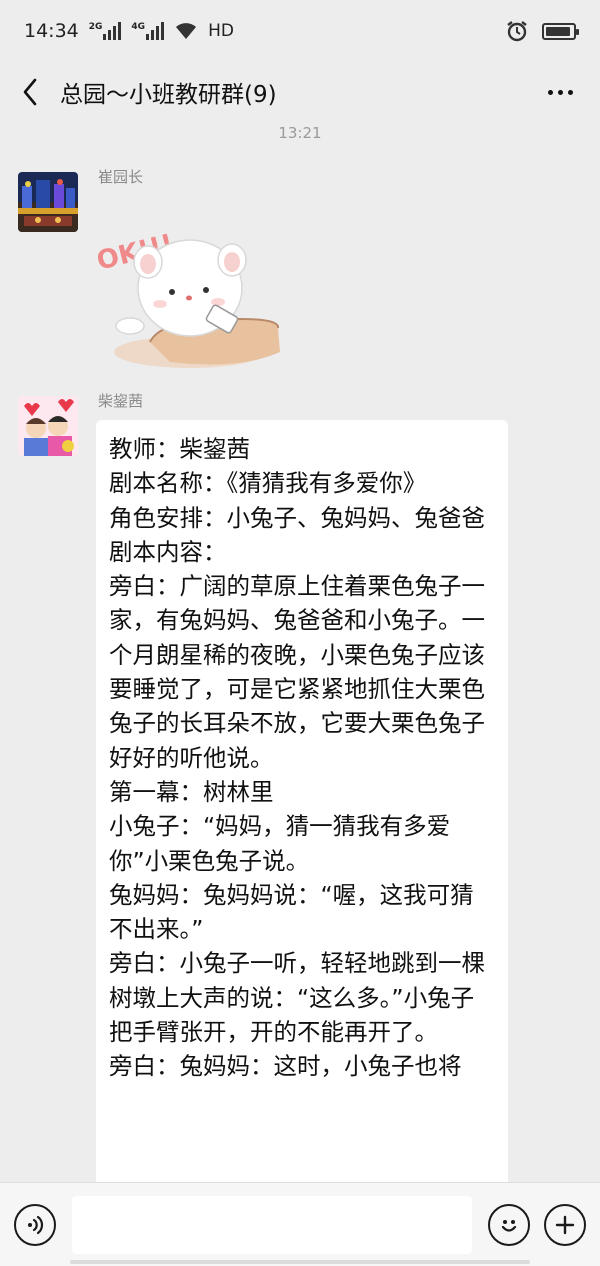 The height and width of the screenshot is (1266, 600). I want to click on message-line: 教师：柴鋆茜, so click(179, 449).